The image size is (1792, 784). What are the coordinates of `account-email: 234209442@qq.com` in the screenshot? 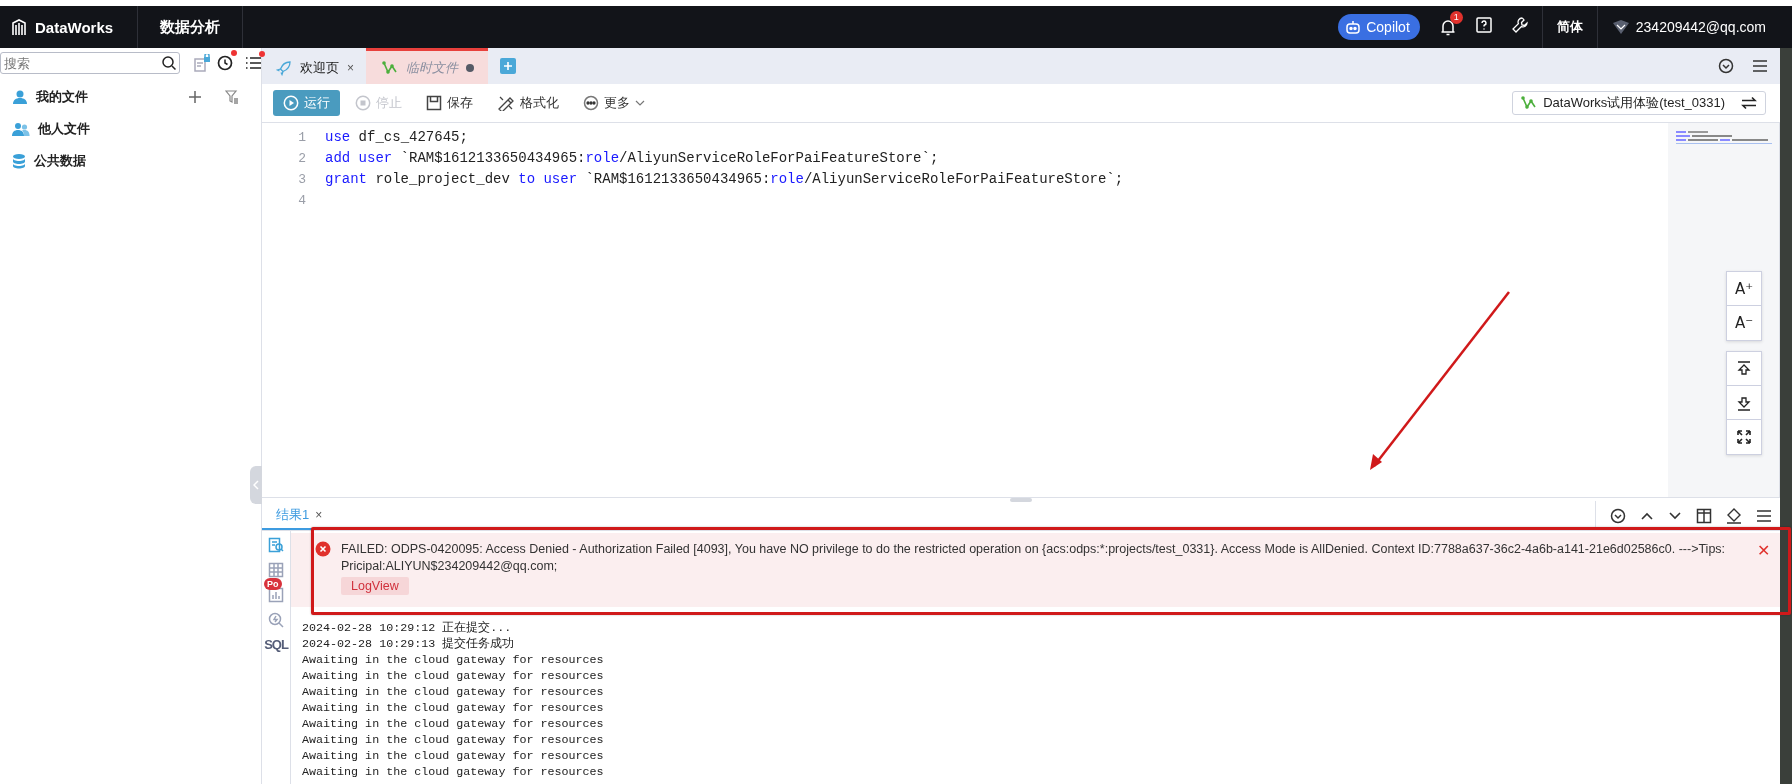 It's located at (1700, 27).